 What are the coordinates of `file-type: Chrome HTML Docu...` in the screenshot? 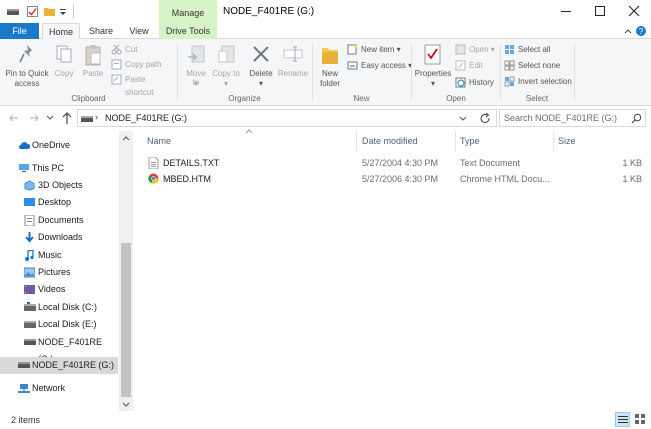 It's located at (505, 179).